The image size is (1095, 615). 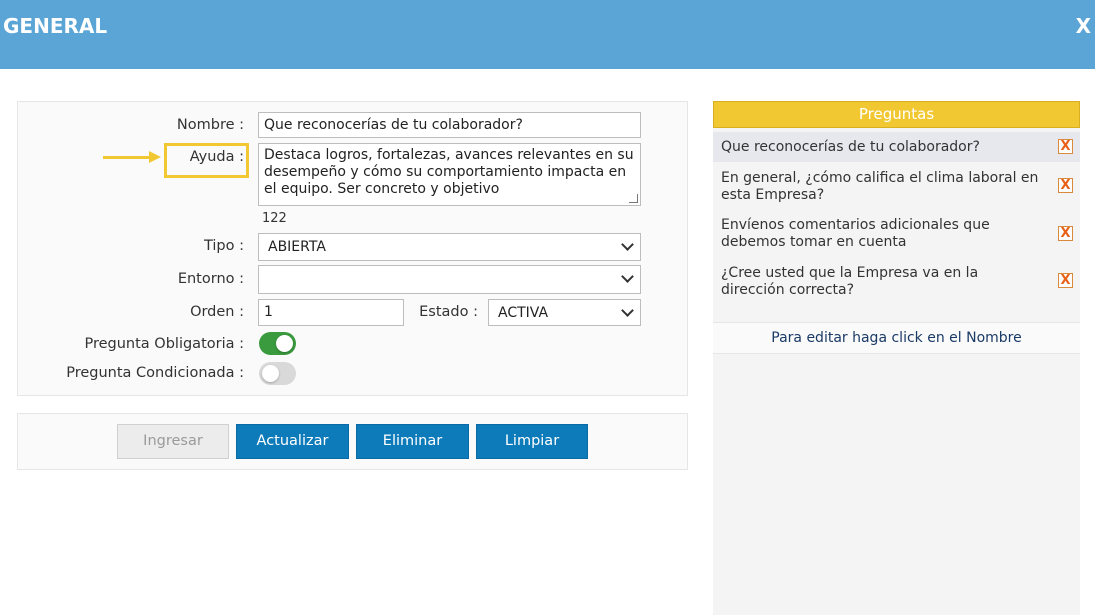 I want to click on obligatoria-label: Pregunta Obligatoria :, so click(x=164, y=344).